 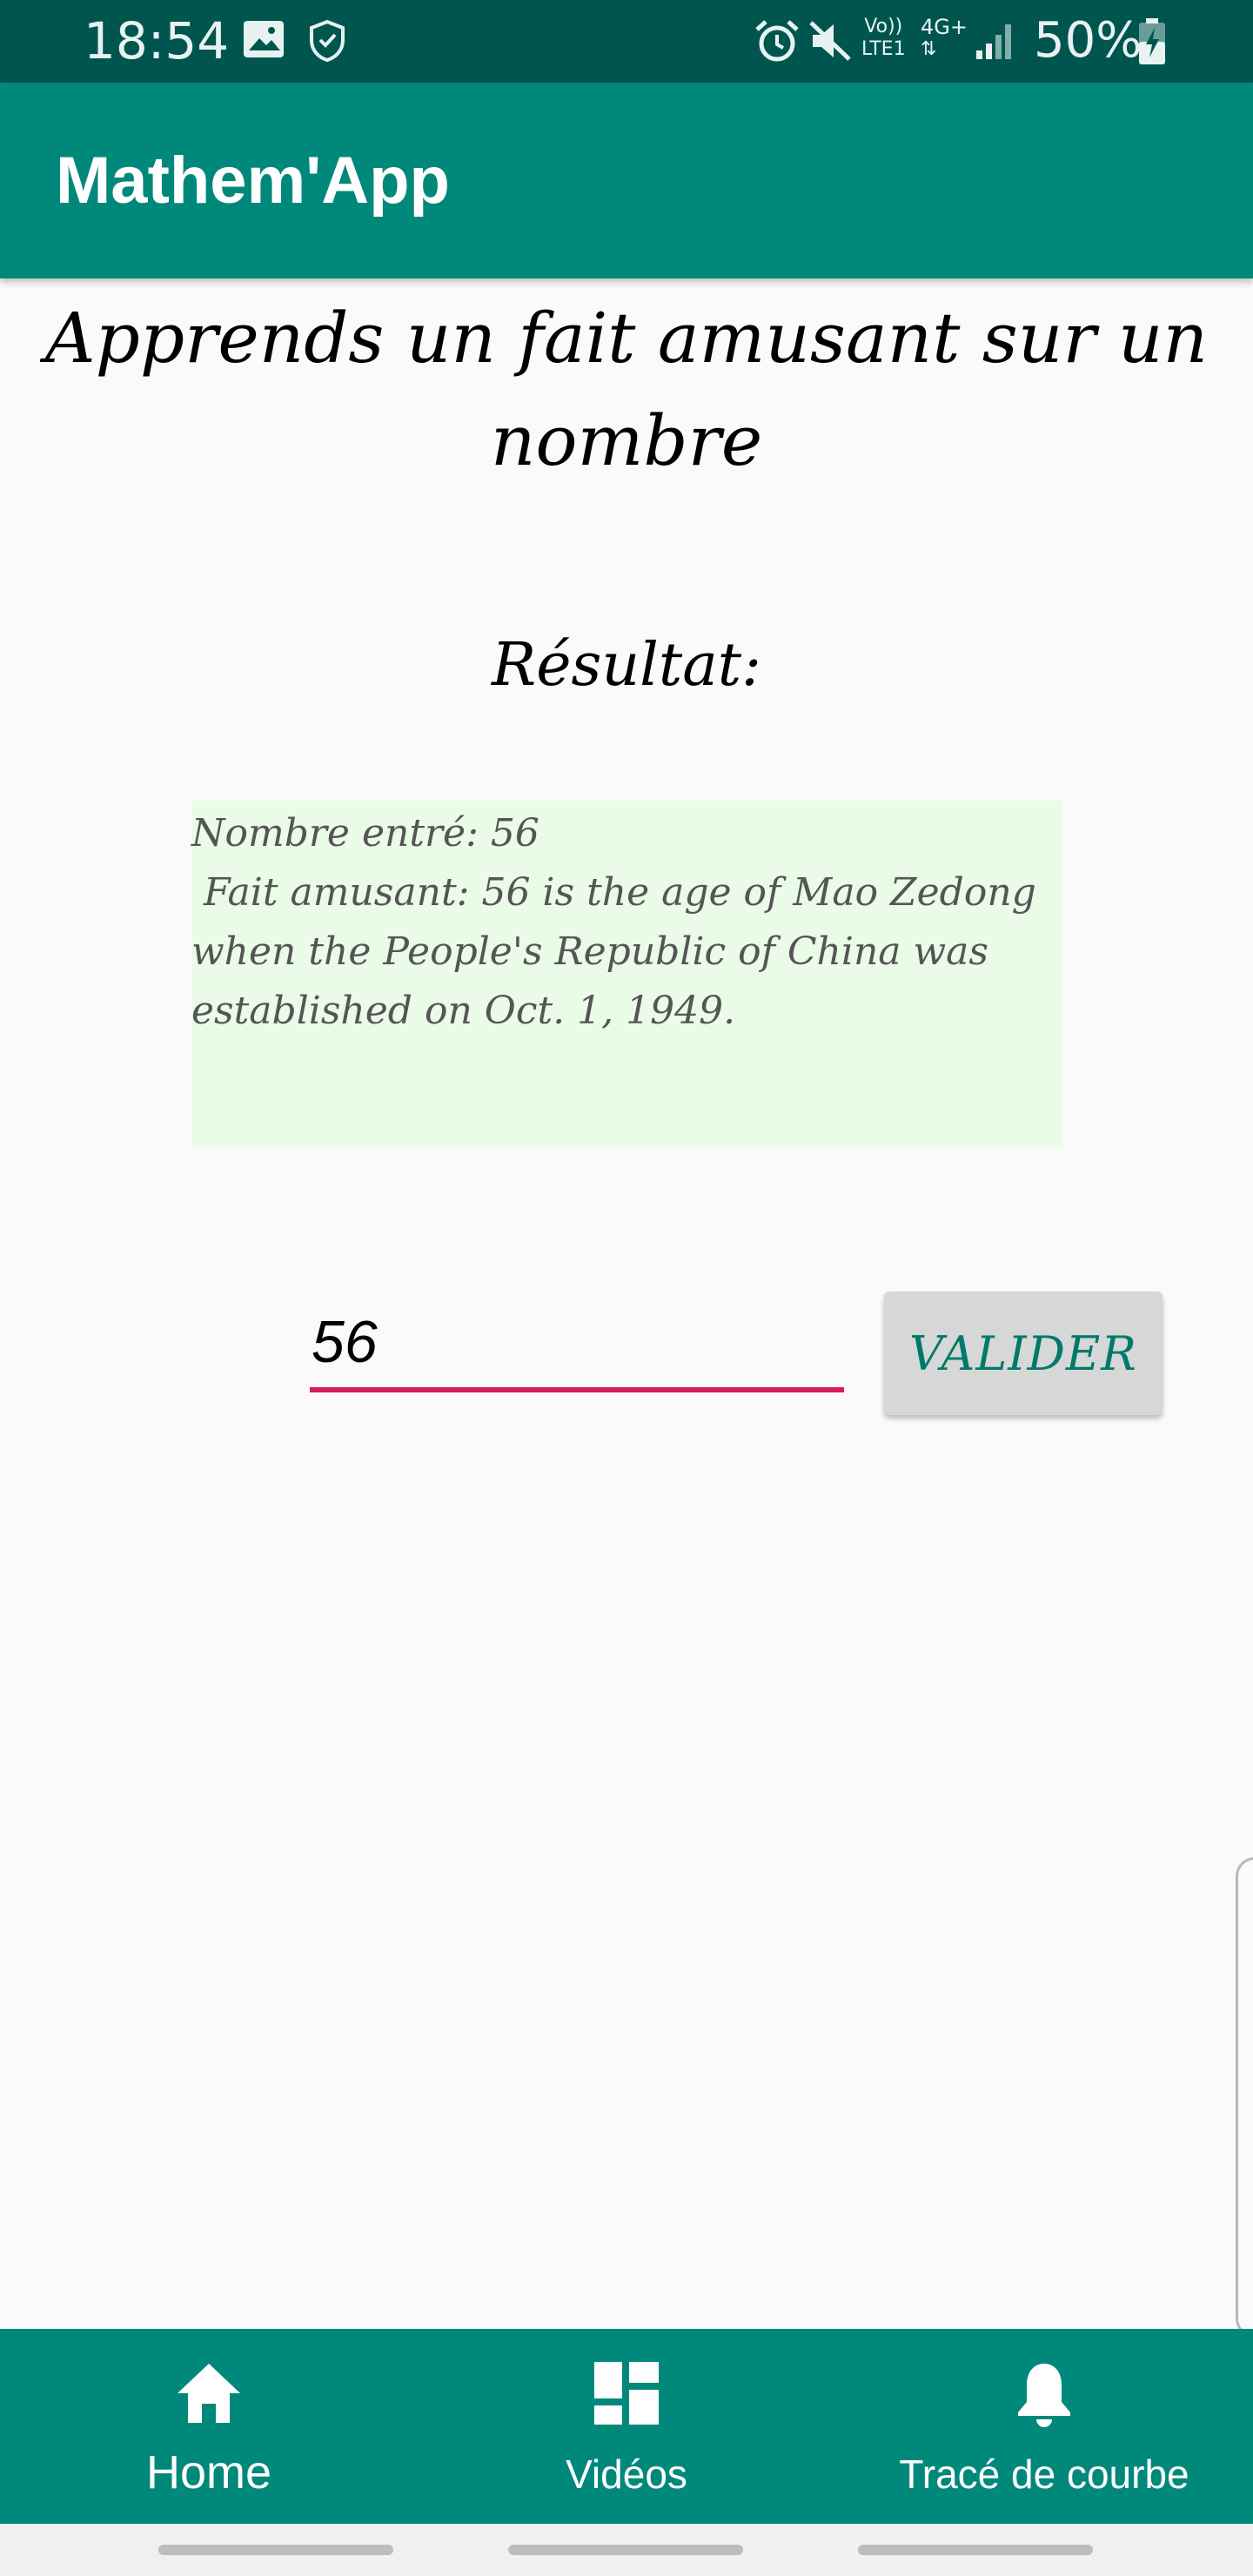 What do you see at coordinates (209, 2393) in the screenshot?
I see `home-icon` at bounding box center [209, 2393].